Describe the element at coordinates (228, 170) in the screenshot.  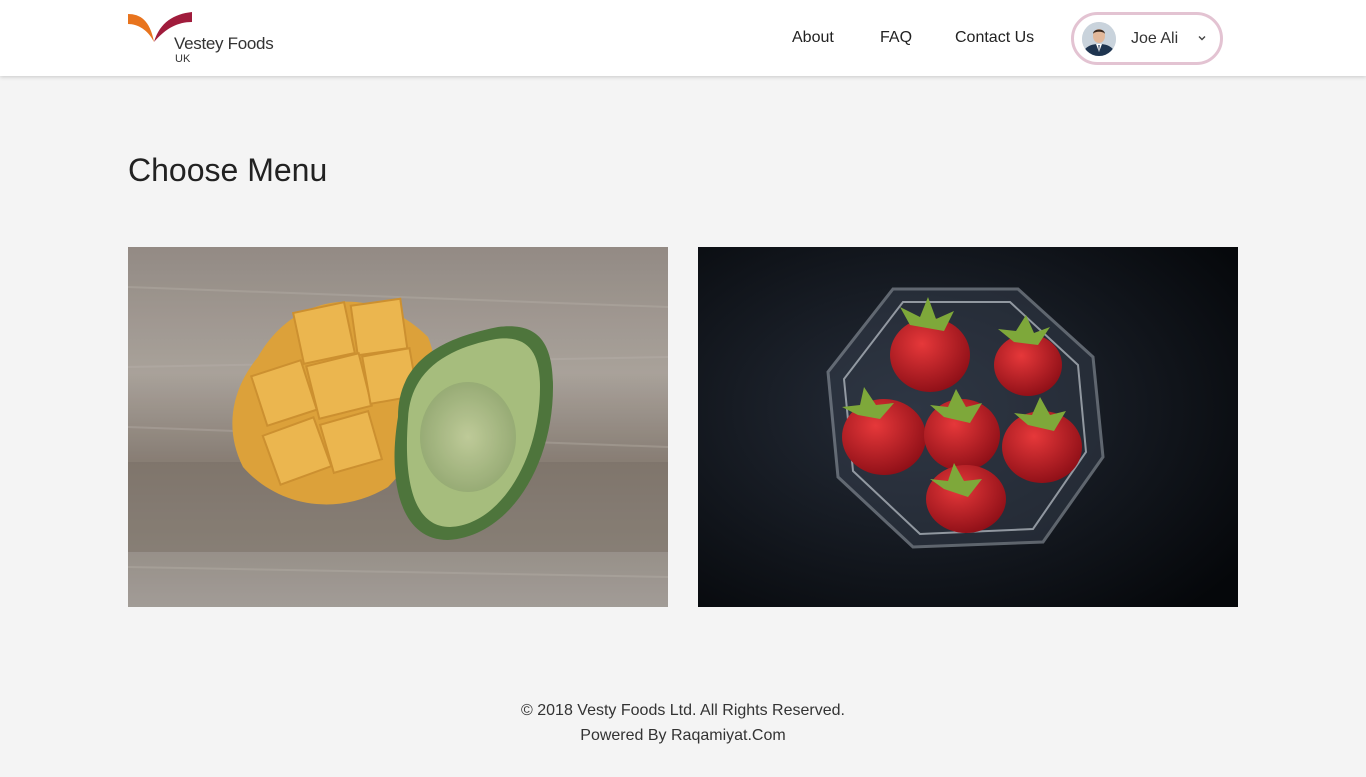
I see `page-title: Choose Menu` at that location.